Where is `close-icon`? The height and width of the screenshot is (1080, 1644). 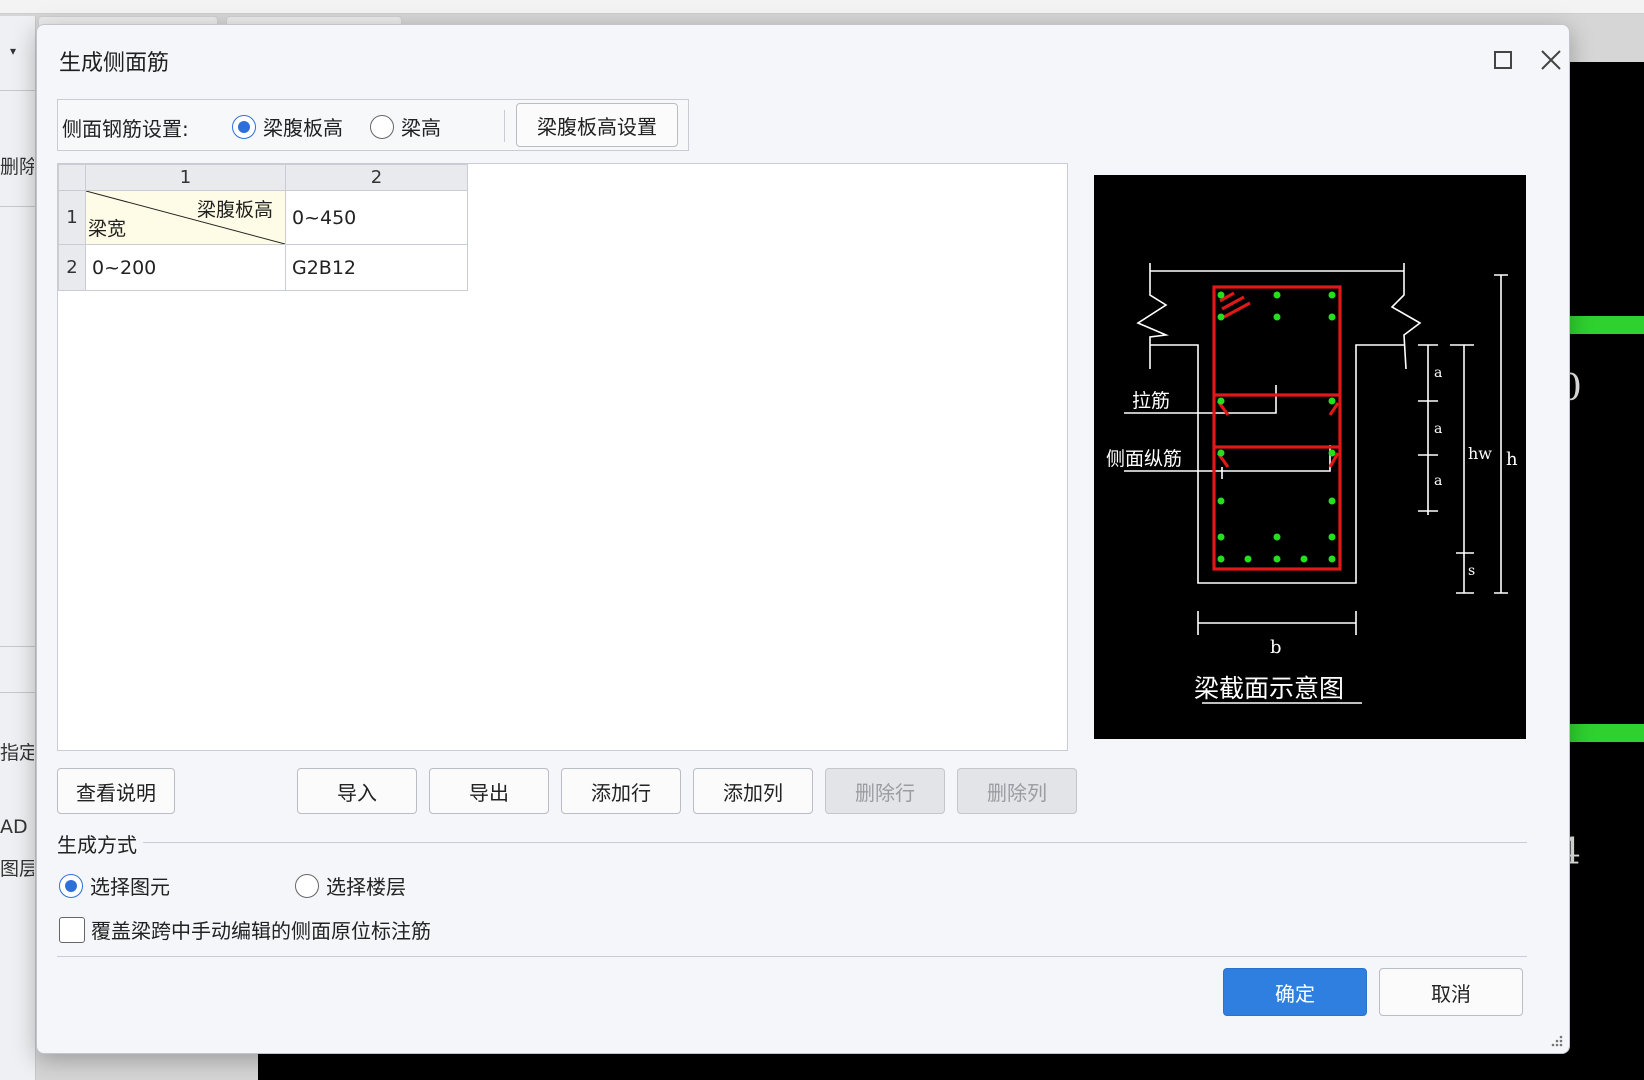 close-icon is located at coordinates (1551, 60).